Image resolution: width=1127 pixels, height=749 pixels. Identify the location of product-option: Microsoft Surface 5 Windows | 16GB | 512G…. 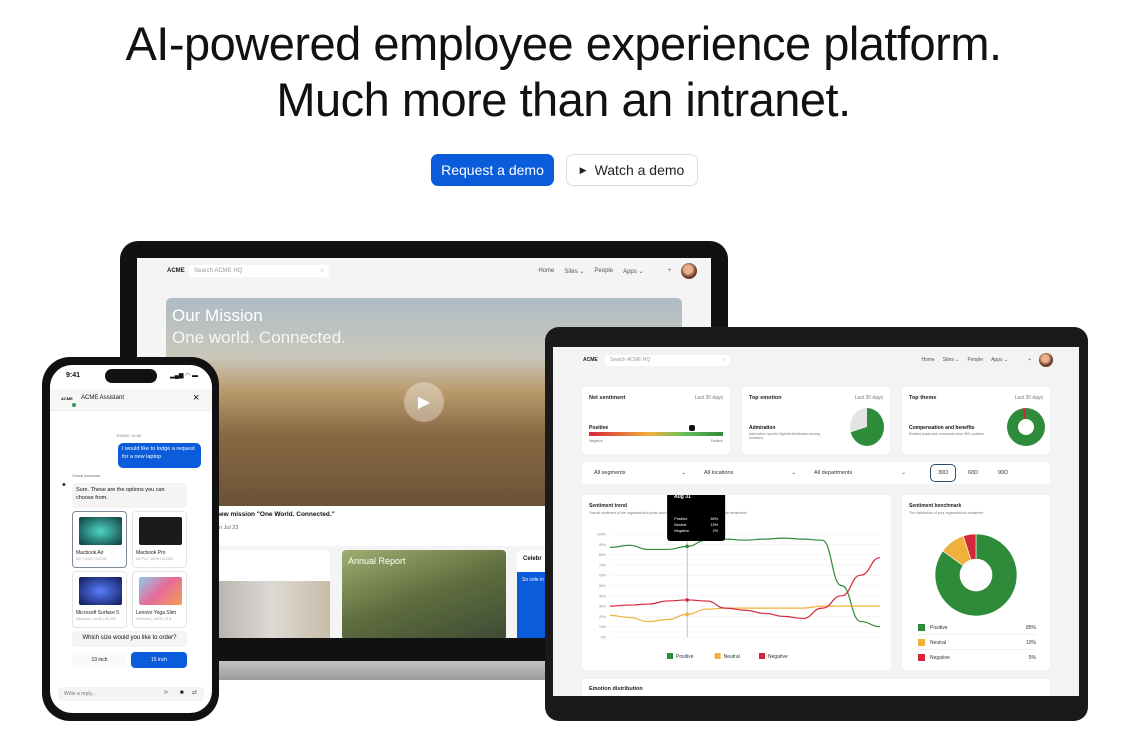
(99, 599).